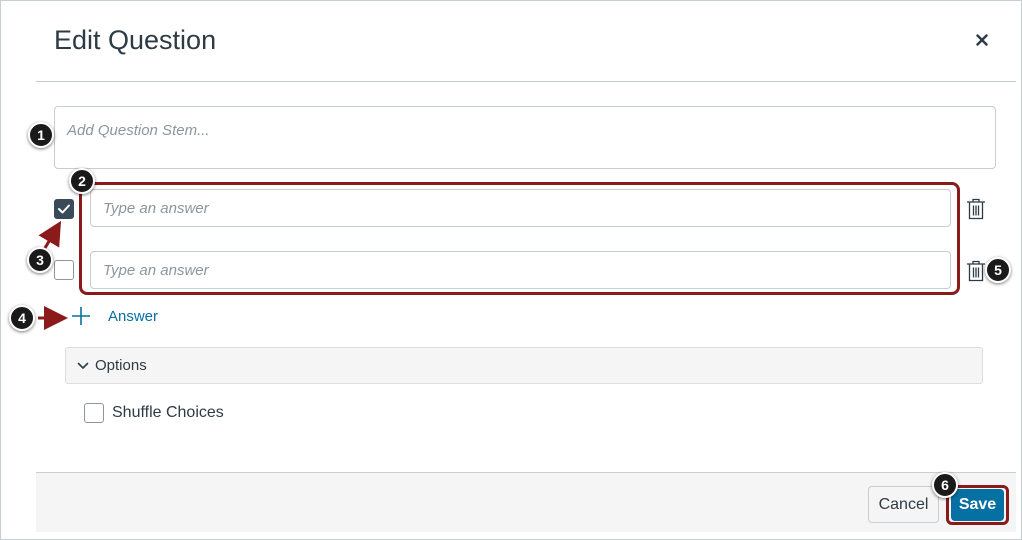  What do you see at coordinates (121, 365) in the screenshot?
I see `options-label: Options` at bounding box center [121, 365].